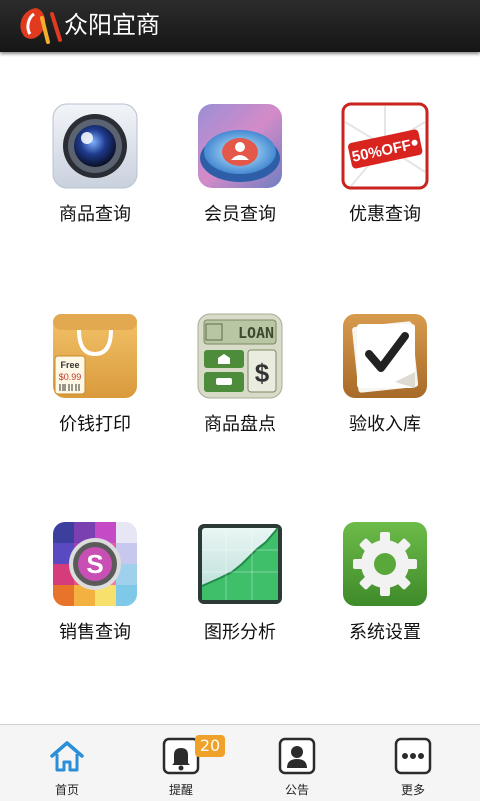 The width and height of the screenshot is (480, 801). I want to click on grid-item-label: 验收入库, so click(385, 424).